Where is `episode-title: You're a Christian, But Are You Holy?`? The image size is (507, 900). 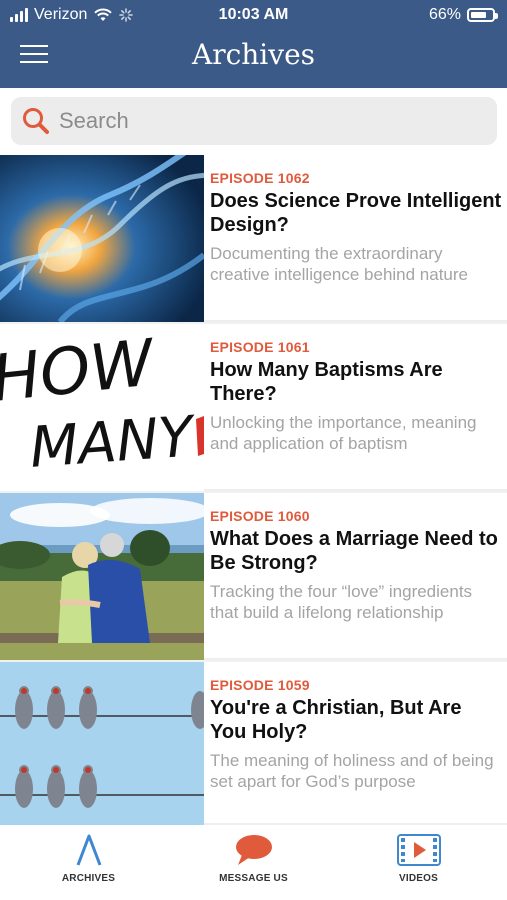
episode-title: You're a Christian, But Are You Holy? is located at coordinates (336, 720).